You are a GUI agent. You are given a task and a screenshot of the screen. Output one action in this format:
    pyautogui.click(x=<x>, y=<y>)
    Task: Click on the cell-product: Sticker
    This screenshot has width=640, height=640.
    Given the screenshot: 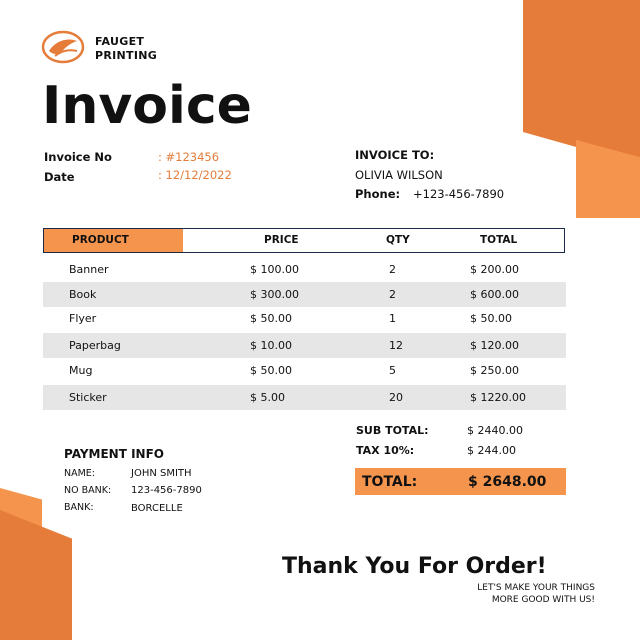 What is the action you would take?
    pyautogui.click(x=88, y=397)
    